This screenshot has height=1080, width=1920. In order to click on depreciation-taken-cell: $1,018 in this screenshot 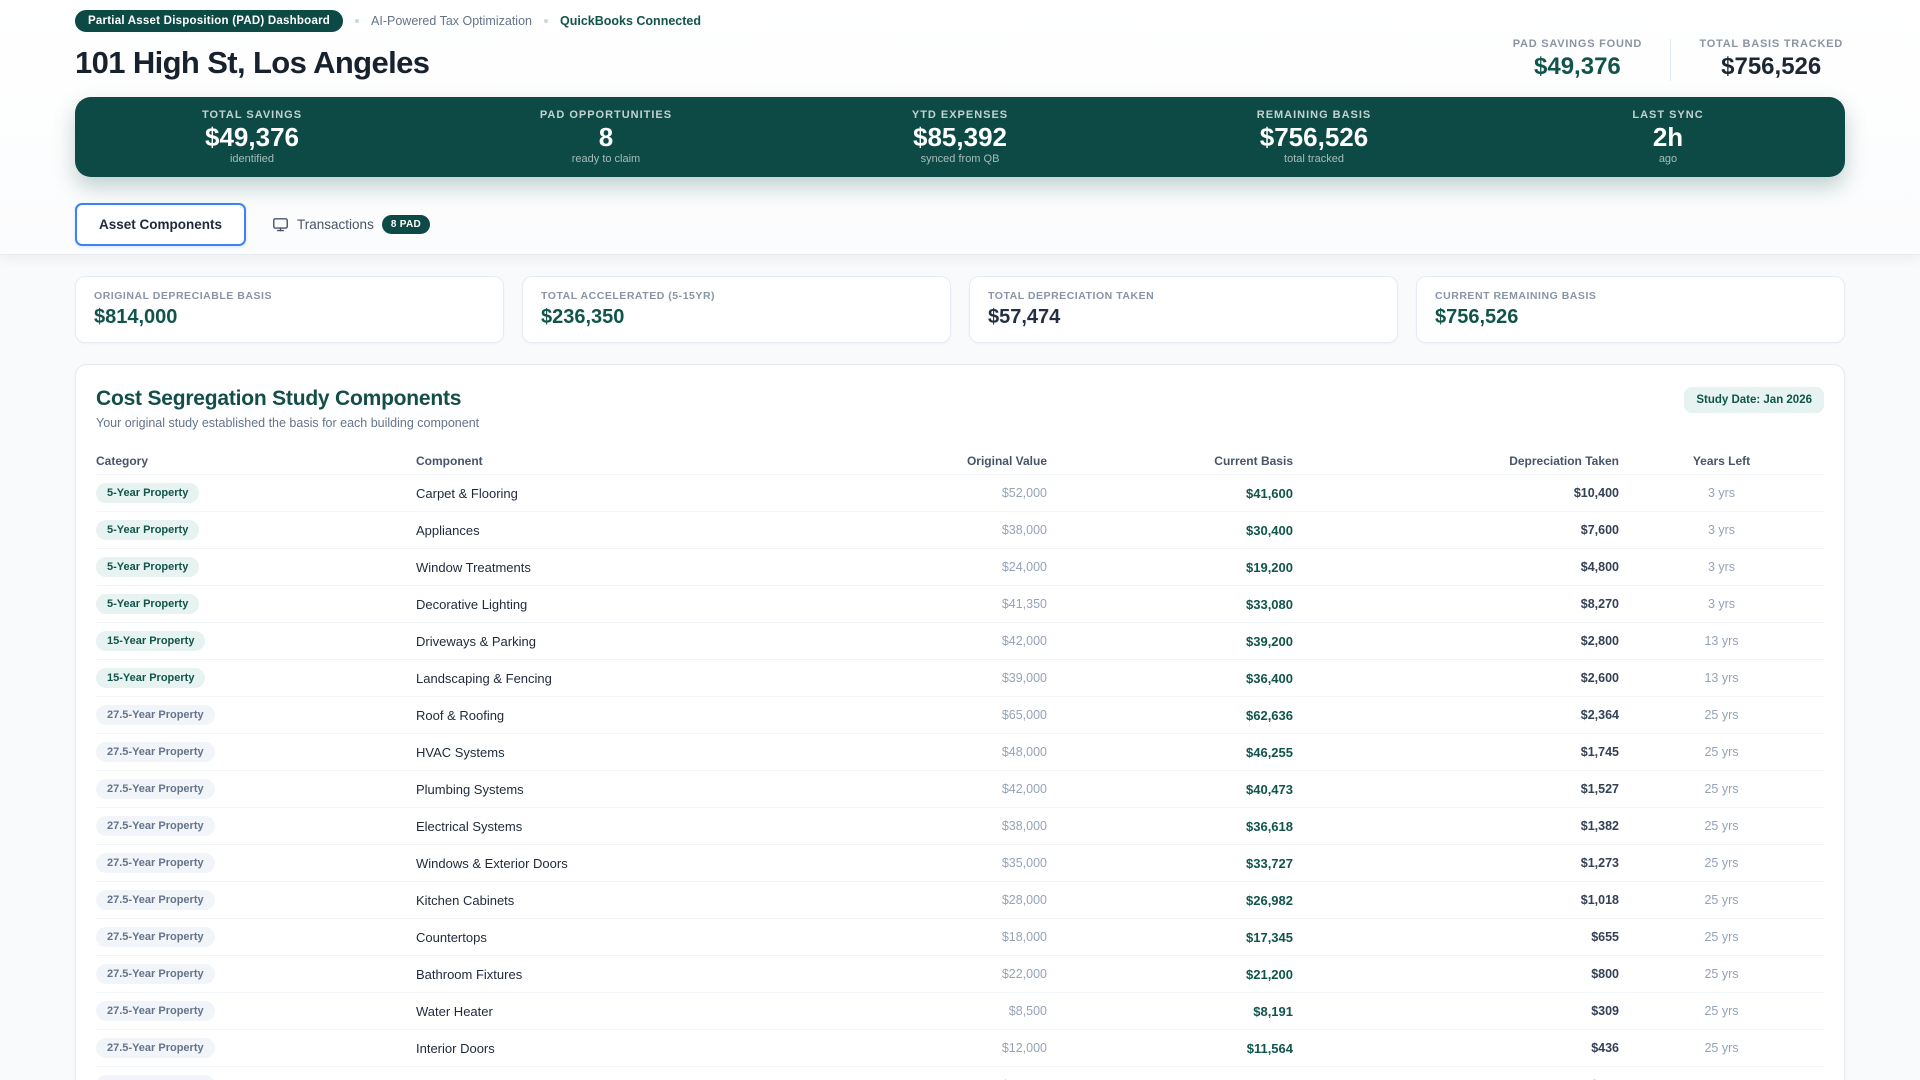, I will do `click(1599, 900)`.